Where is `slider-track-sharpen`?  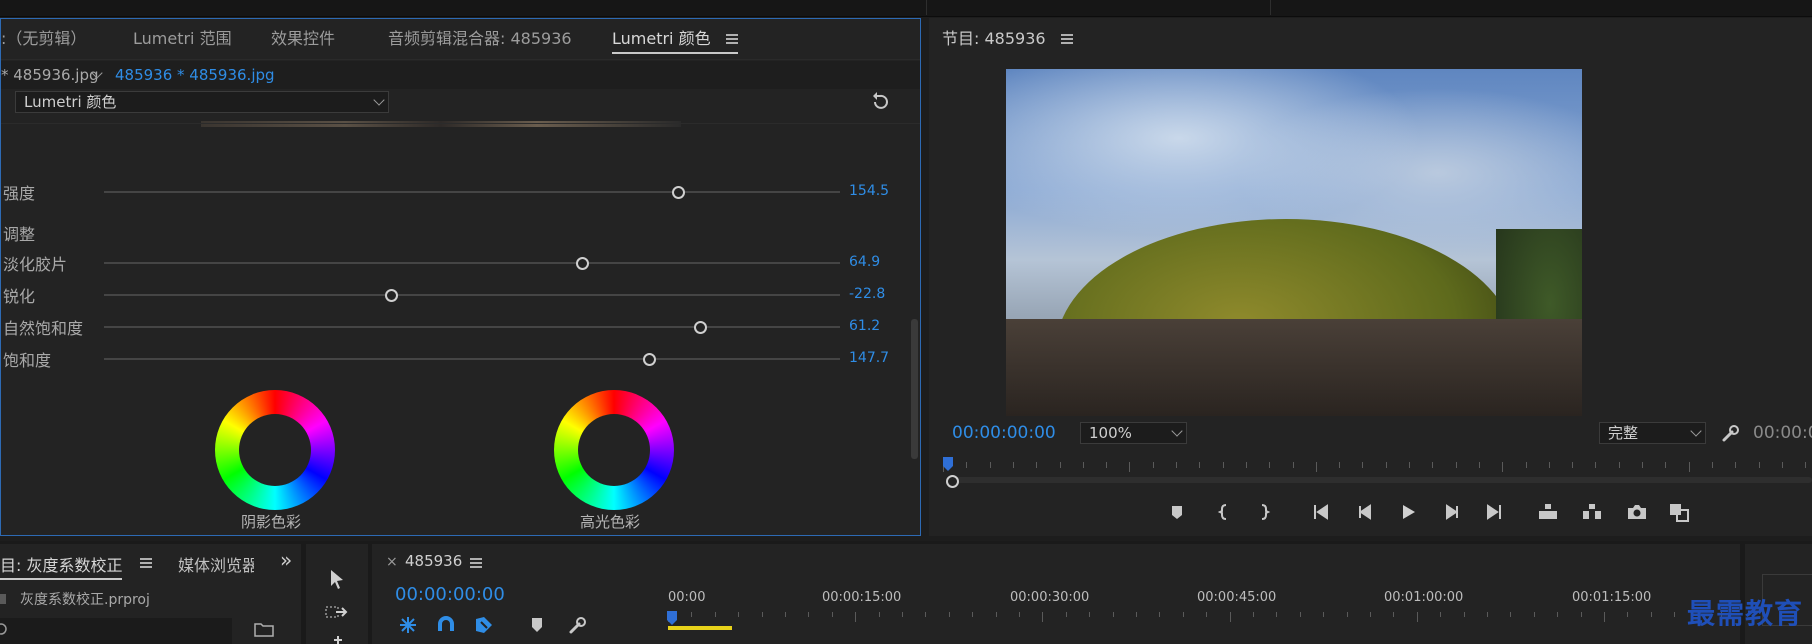
slider-track-sharpen is located at coordinates (472, 295).